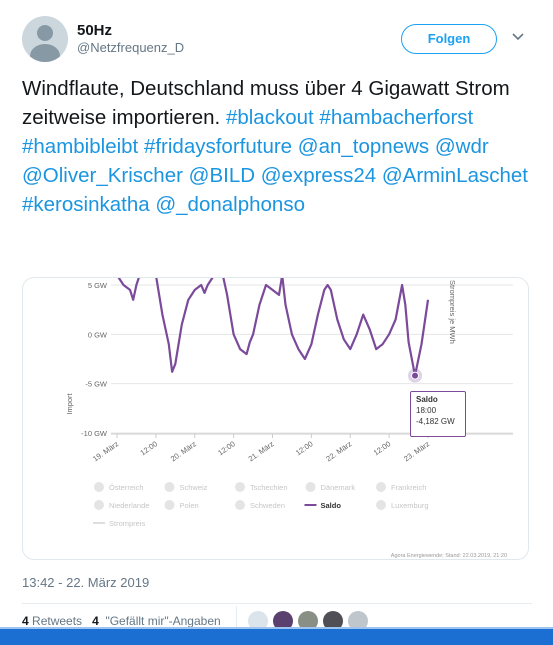 The height and width of the screenshot is (645, 553). What do you see at coordinates (338, 487) in the screenshot?
I see `legend-label: Dänemark` at bounding box center [338, 487].